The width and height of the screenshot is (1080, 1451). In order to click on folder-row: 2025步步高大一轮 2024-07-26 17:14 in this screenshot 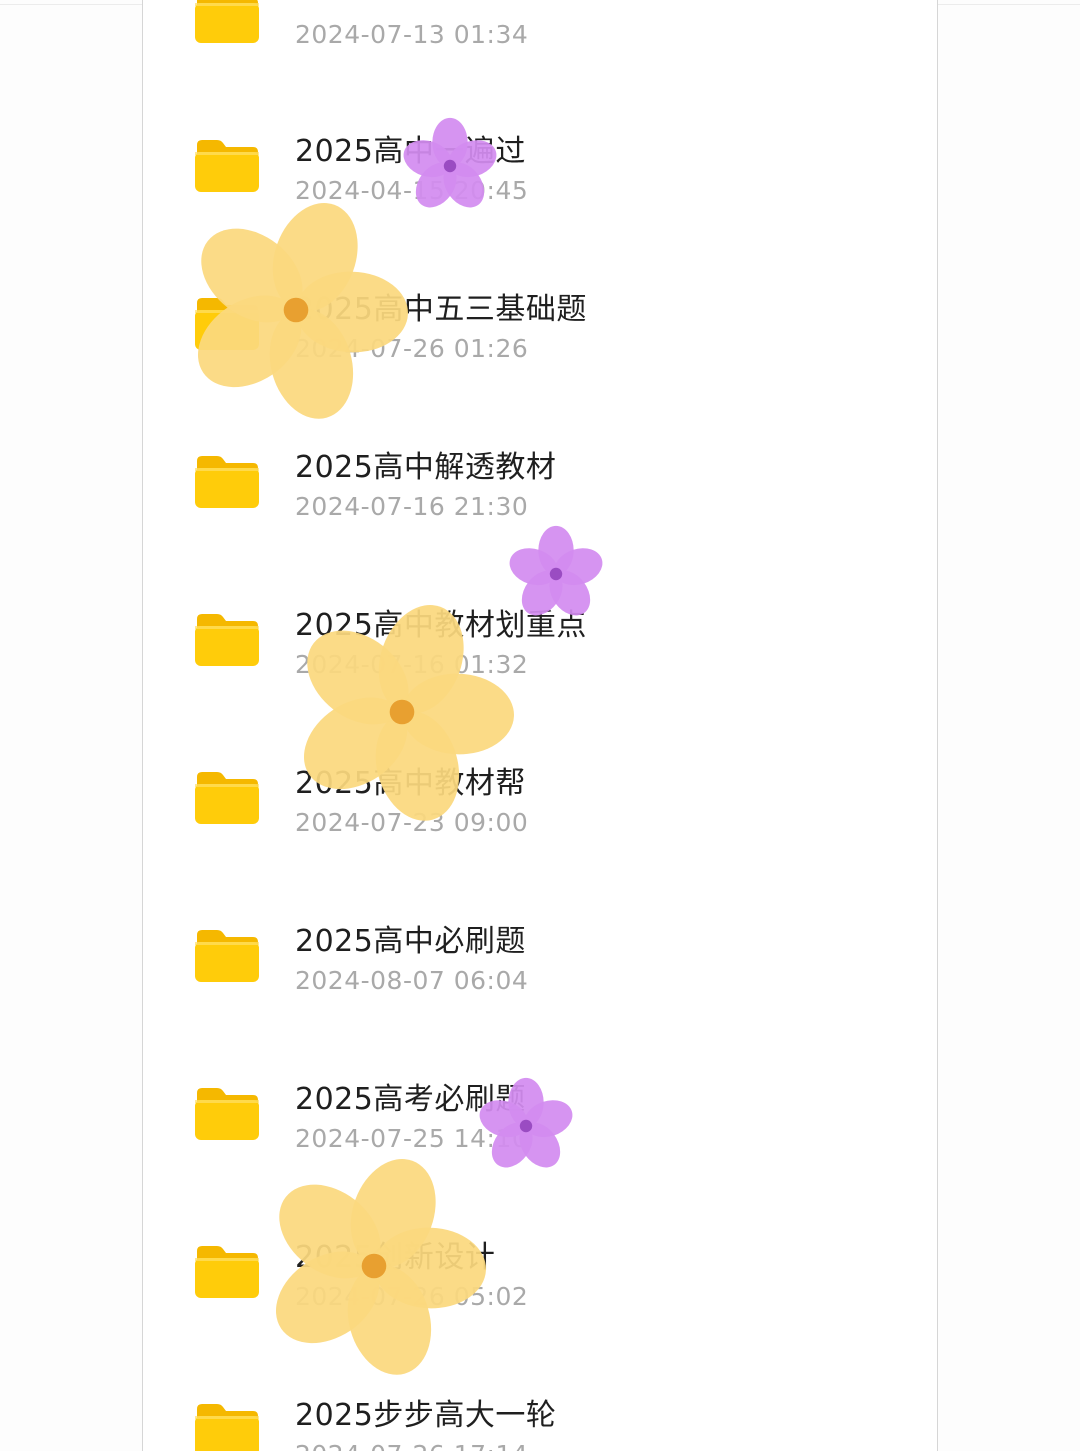, I will do `click(540, 1392)`.